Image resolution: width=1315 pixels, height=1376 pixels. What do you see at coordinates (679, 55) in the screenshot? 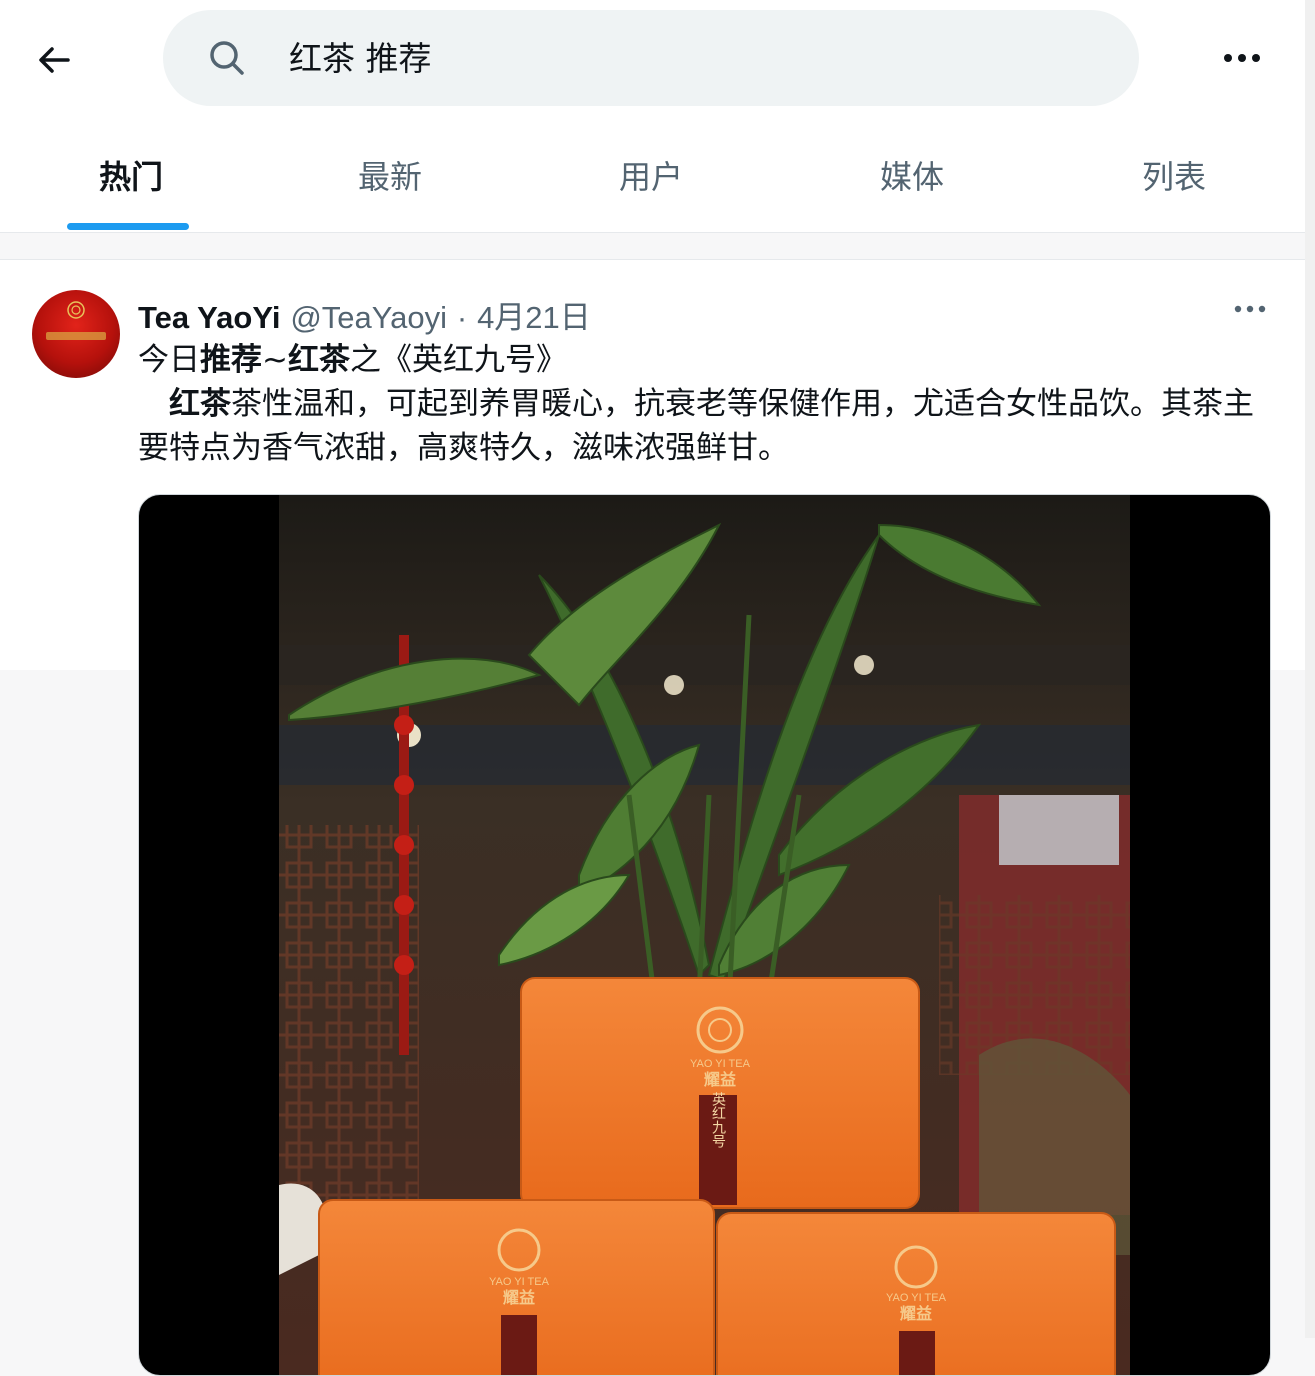
I see `search-input` at bounding box center [679, 55].